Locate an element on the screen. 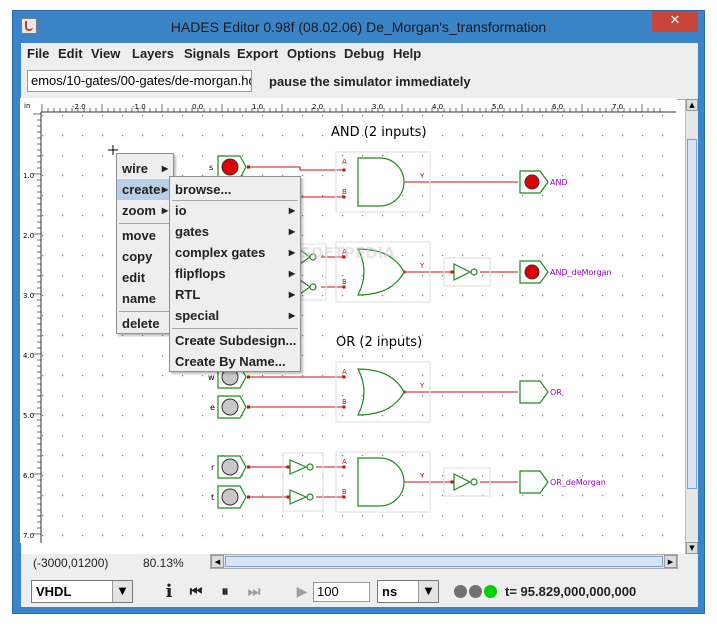  horizontal-scrollbar: ◀ ▶ is located at coordinates (444, 561).